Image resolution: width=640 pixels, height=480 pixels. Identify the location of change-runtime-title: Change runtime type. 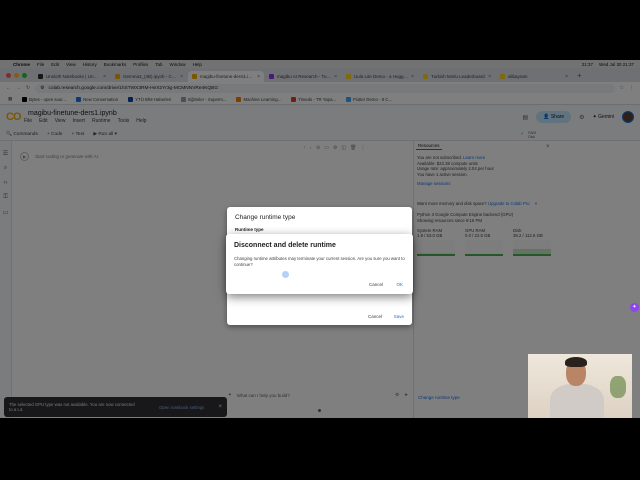
(265, 217).